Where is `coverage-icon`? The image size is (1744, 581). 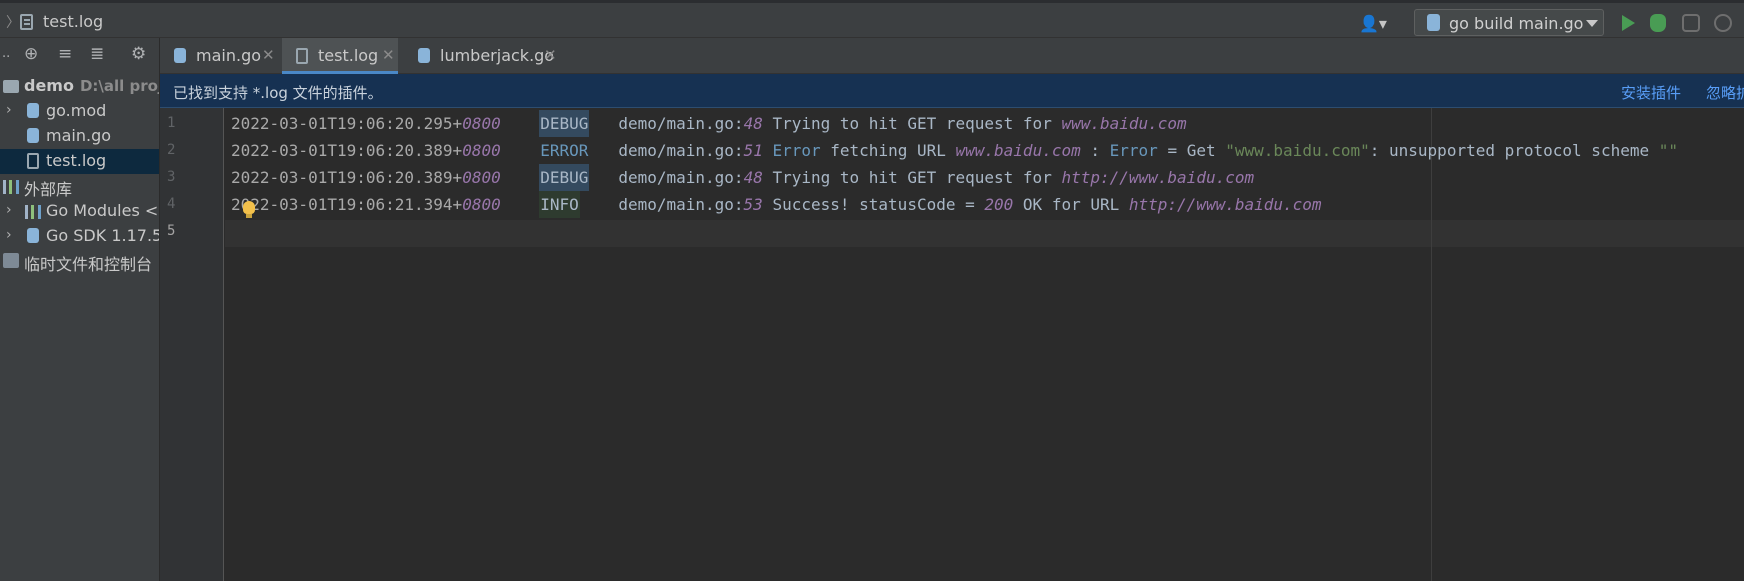 coverage-icon is located at coordinates (1691, 23).